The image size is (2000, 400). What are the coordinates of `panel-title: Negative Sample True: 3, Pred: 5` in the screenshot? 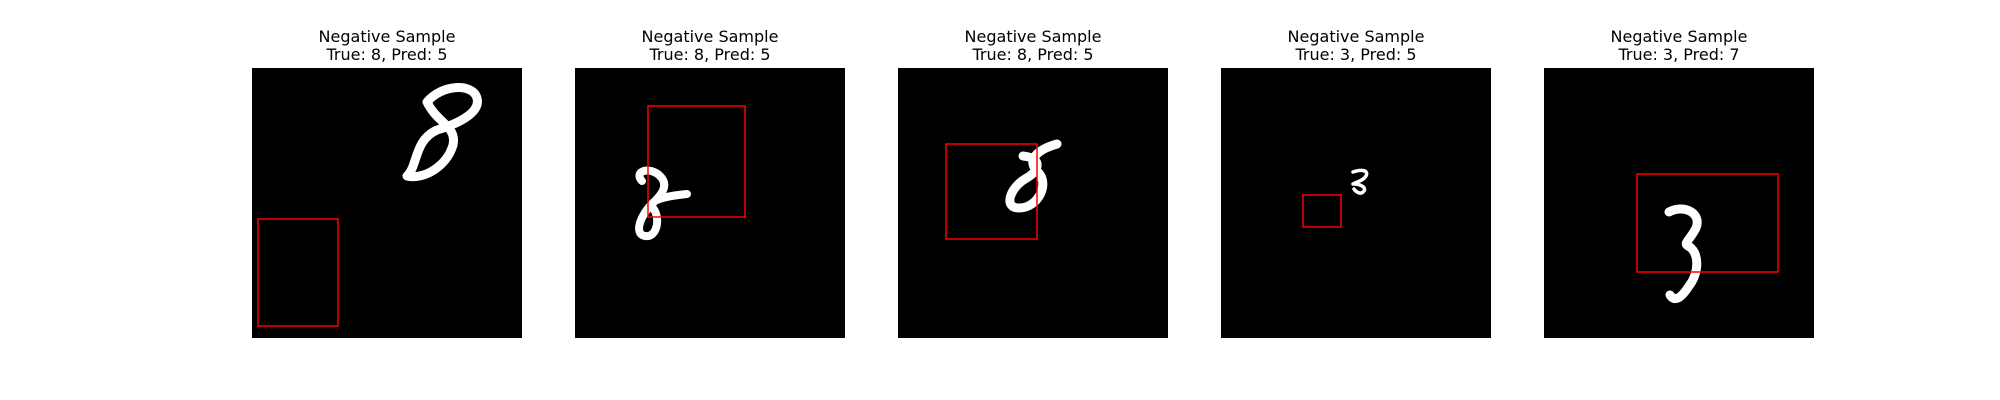 It's located at (1356, 46).